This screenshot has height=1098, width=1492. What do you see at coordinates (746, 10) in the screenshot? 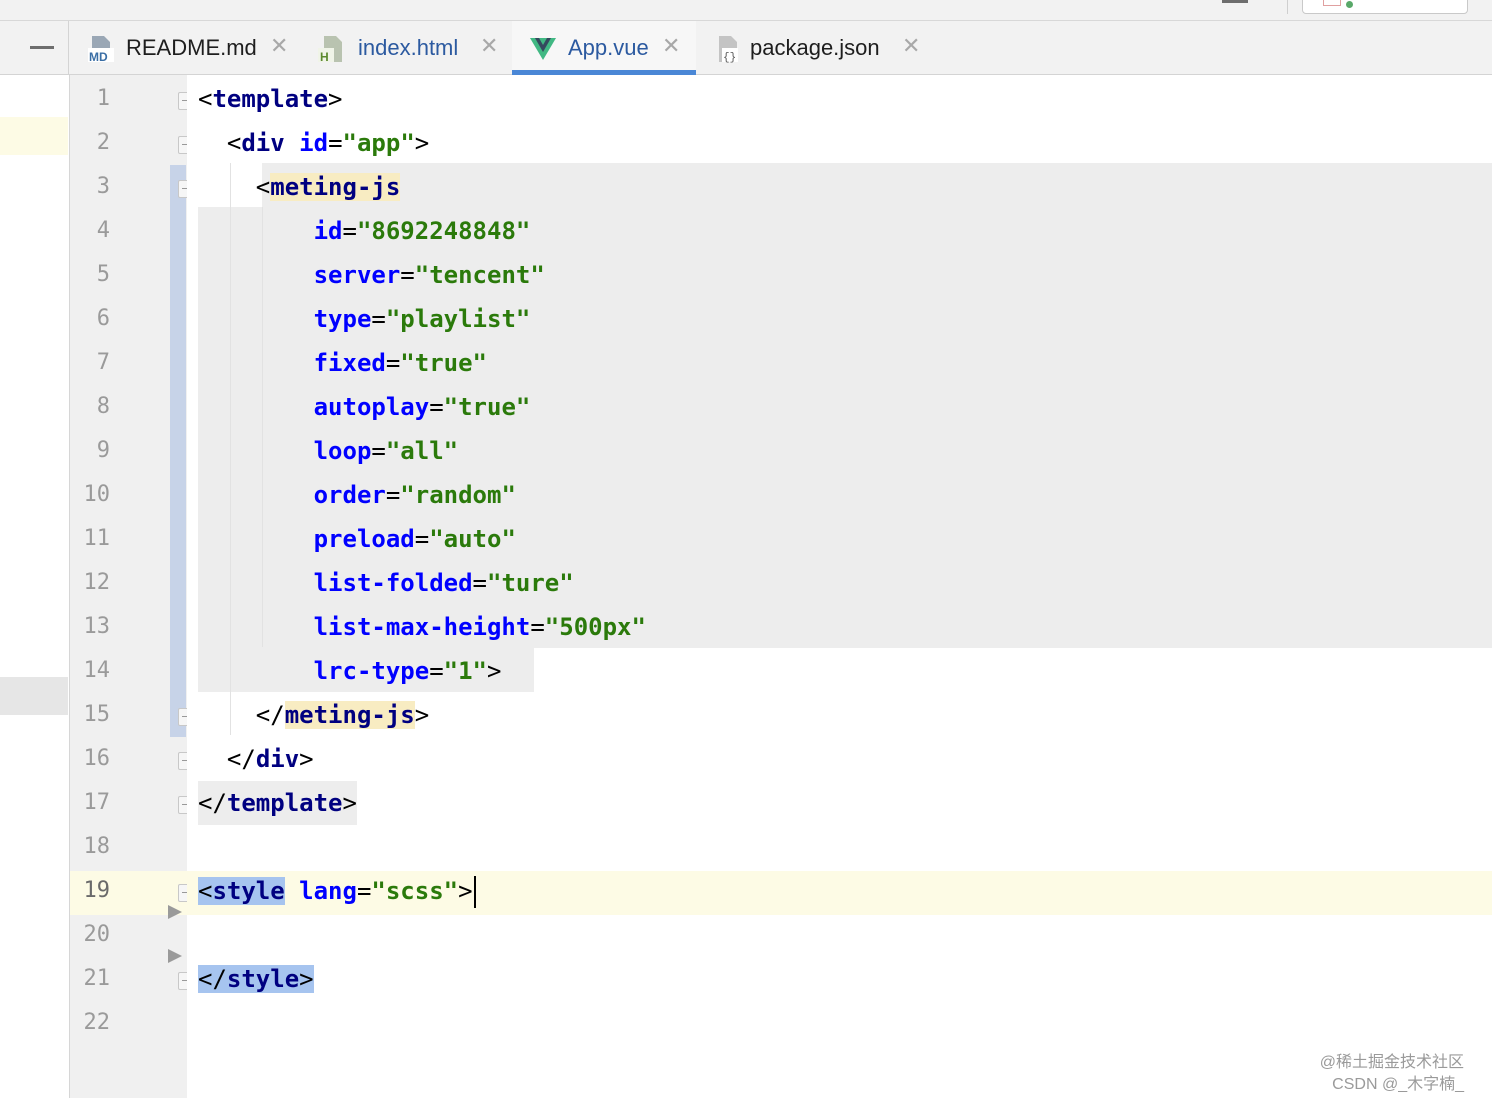
I see `window-top-strip` at bounding box center [746, 10].